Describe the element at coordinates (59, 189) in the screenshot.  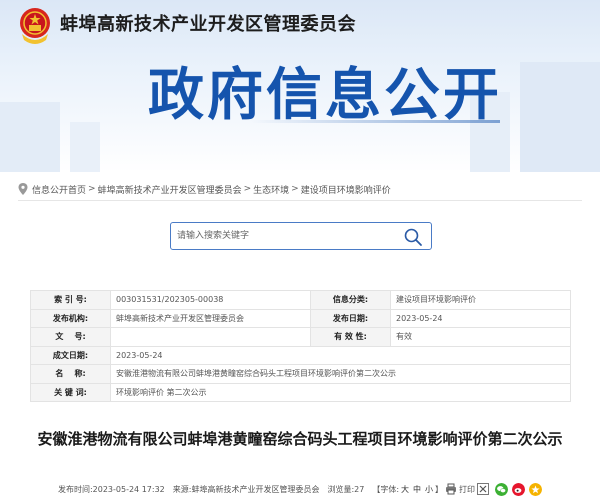
I see `breadcrumb-home: 信息公开首页` at that location.